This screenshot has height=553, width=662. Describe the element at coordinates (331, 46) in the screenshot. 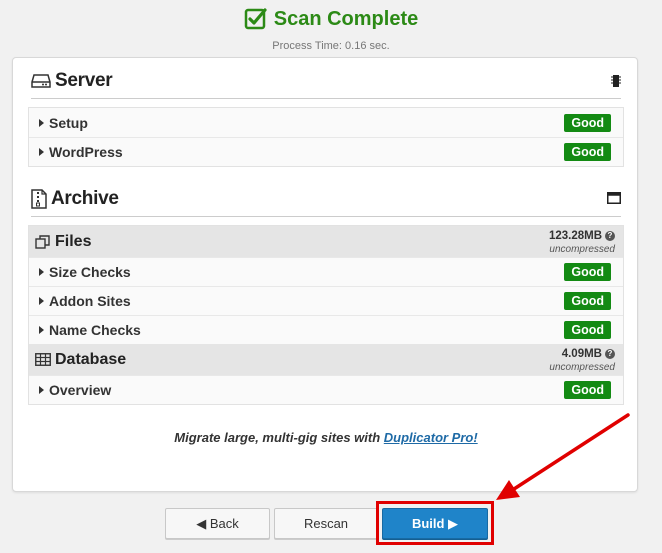

I see `process-time: Process Time: 0.16 sec.` at that location.